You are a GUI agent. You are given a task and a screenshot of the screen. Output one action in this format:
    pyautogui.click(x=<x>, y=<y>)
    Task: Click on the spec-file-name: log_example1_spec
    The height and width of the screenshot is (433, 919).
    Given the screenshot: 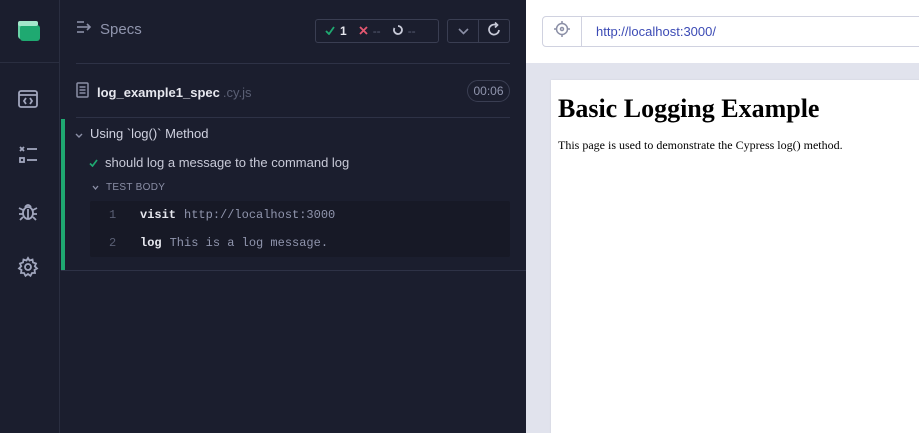 What is the action you would take?
    pyautogui.click(x=158, y=92)
    